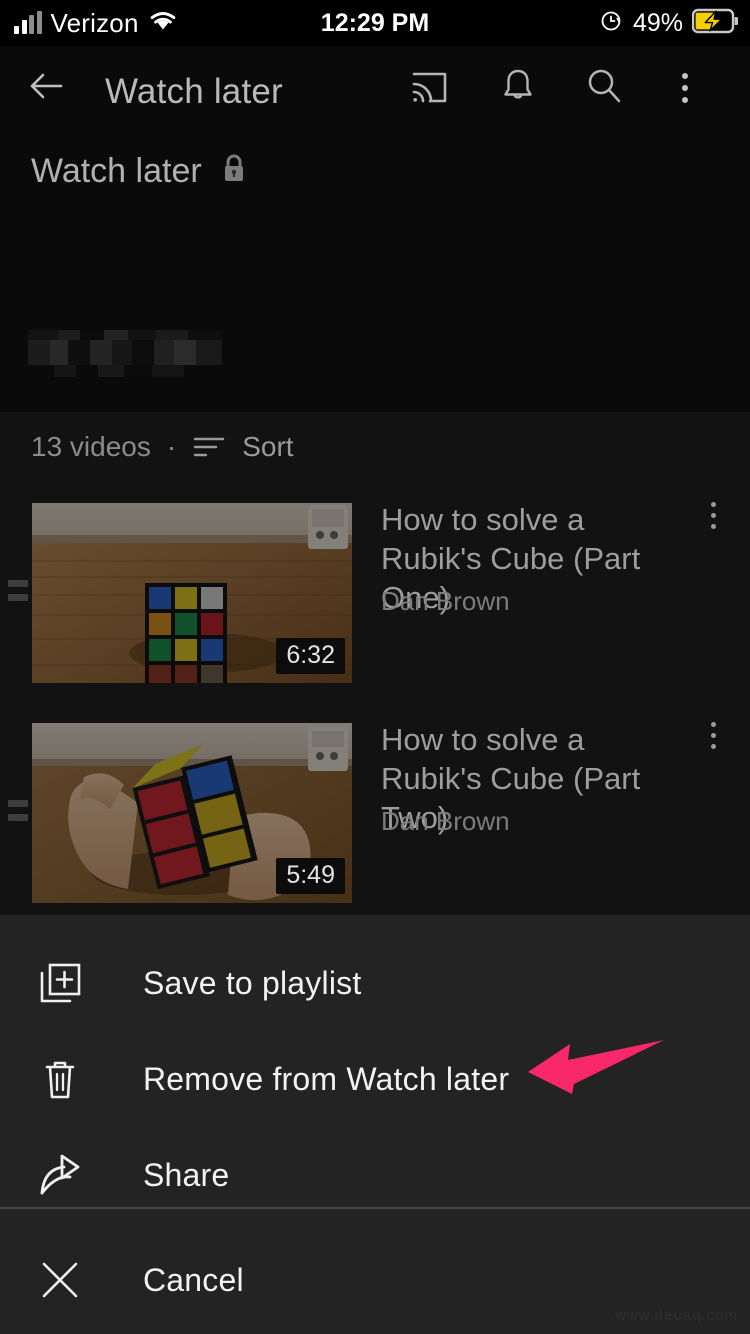 Image resolution: width=750 pixels, height=1334 pixels. Describe the element at coordinates (252, 982) in the screenshot. I see `menu-item-label: Save to playlist` at that location.